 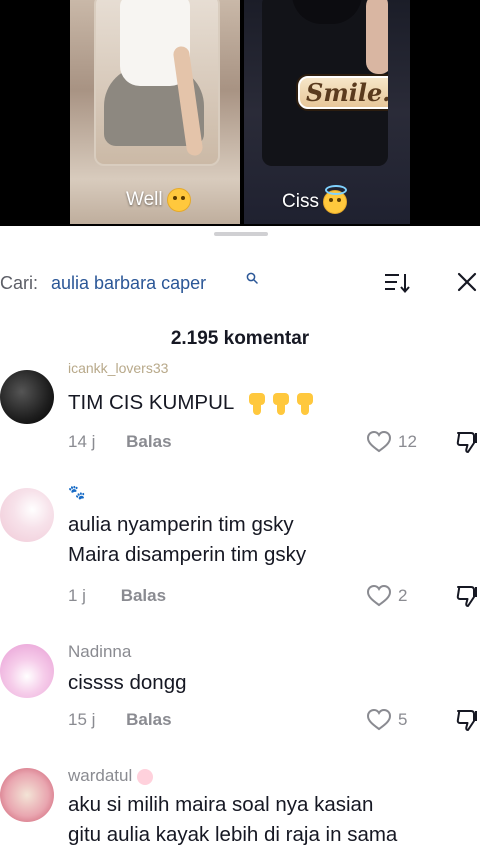 I want to click on comment-username: Nadinna, so click(x=99, y=652).